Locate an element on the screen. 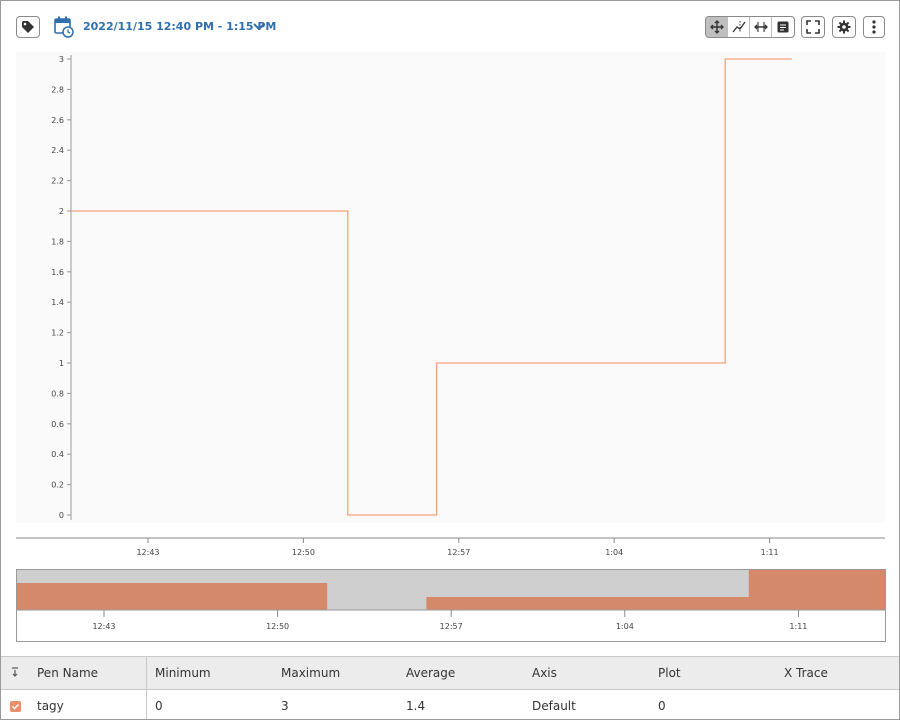 The image size is (900, 720). chevron-down-icon is located at coordinates (259, 27).